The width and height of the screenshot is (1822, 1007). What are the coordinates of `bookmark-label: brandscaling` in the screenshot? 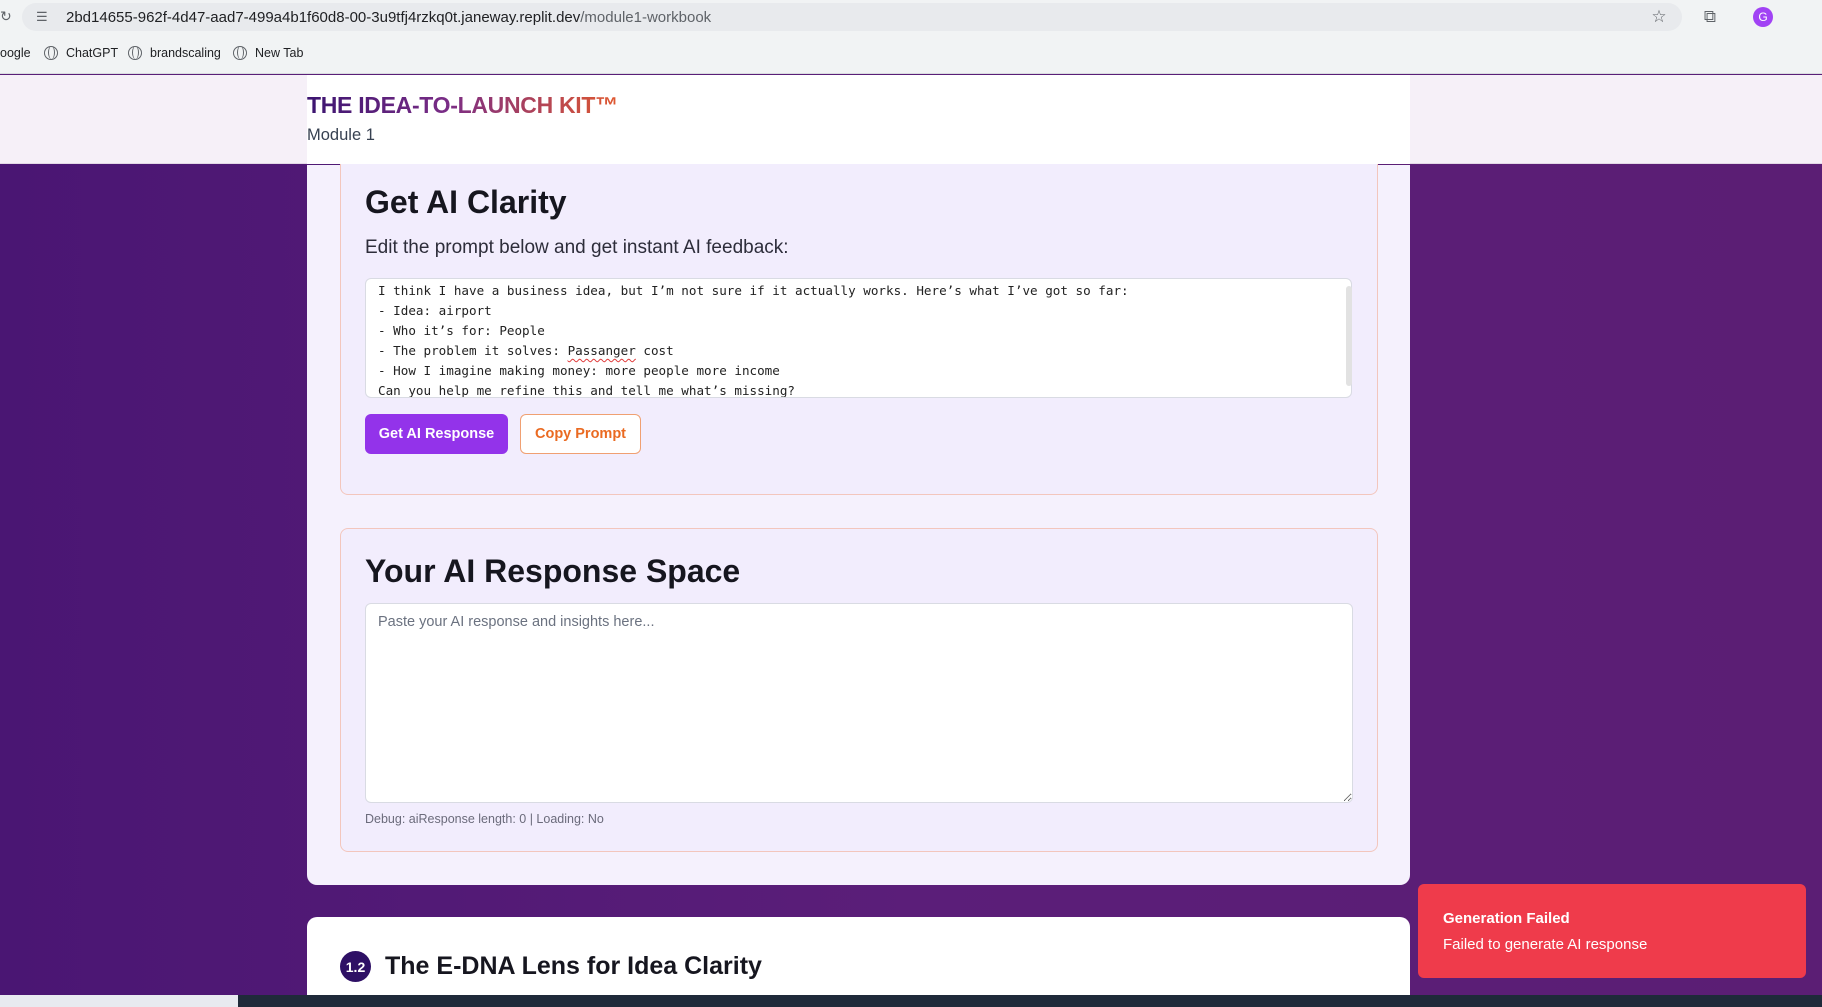 It's located at (185, 53).